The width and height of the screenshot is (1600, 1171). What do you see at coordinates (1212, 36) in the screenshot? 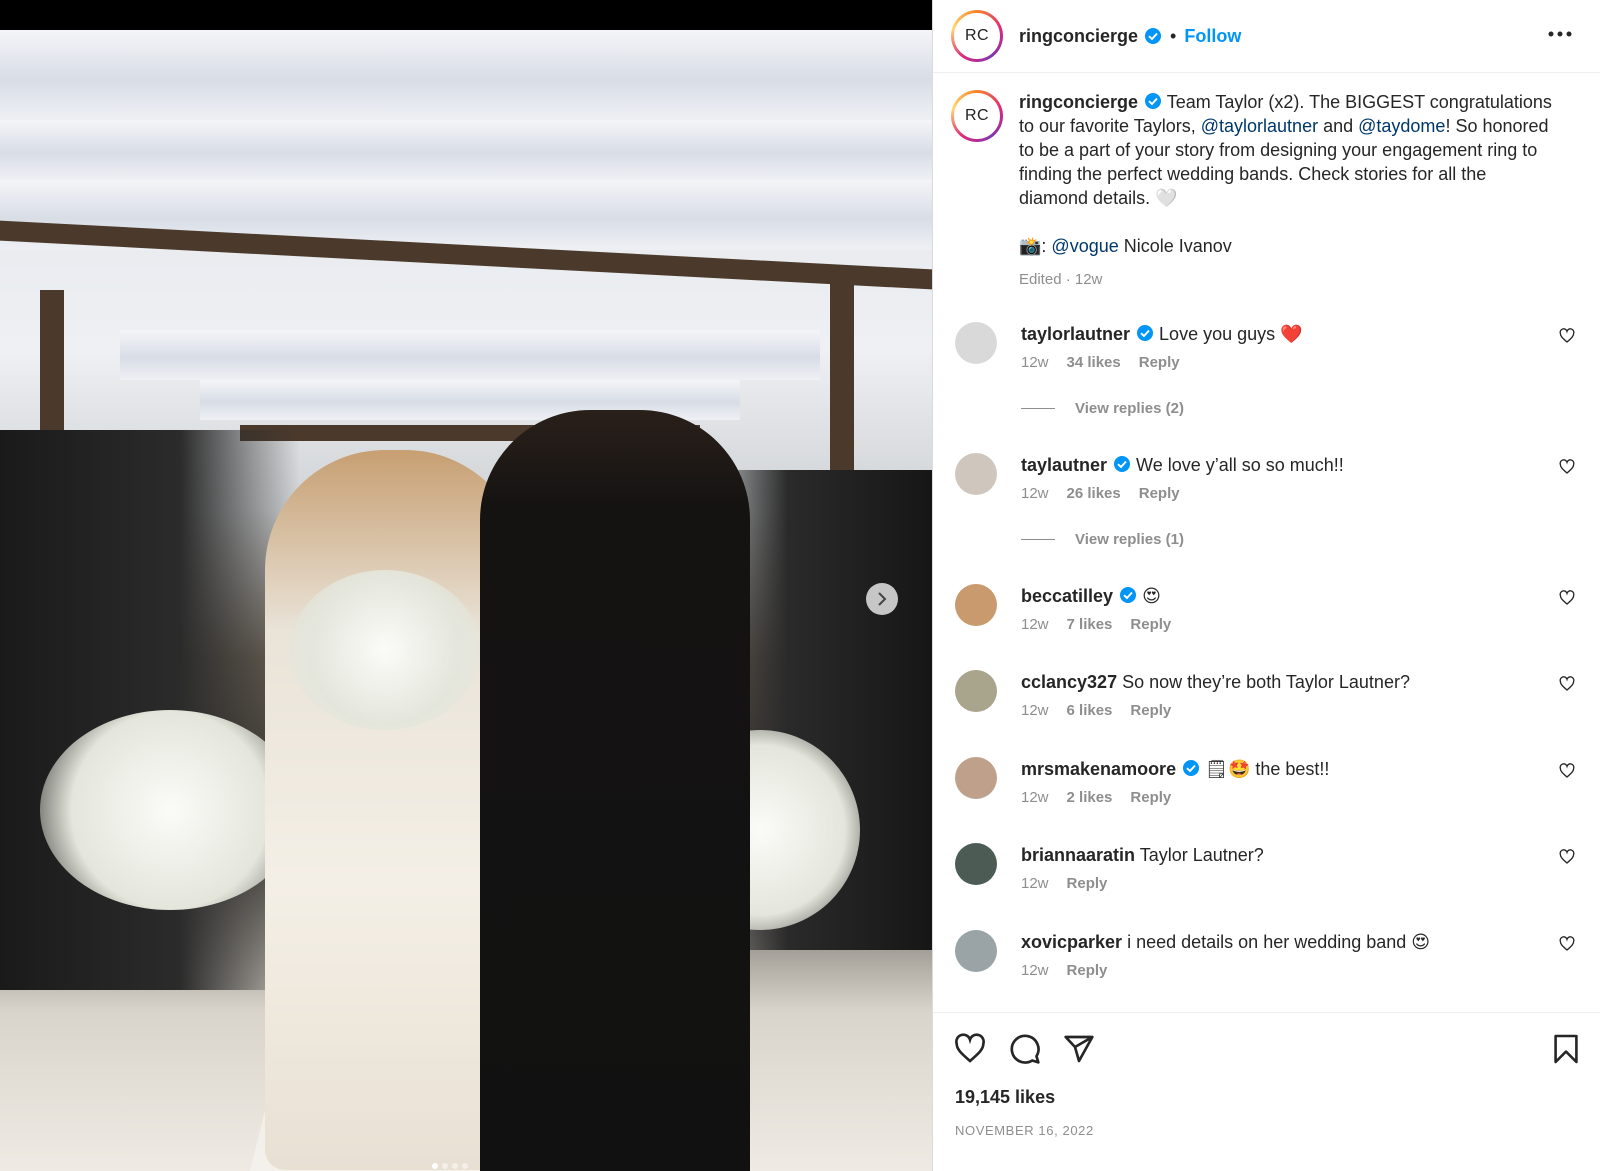
I see `follow-button: Follow` at bounding box center [1212, 36].